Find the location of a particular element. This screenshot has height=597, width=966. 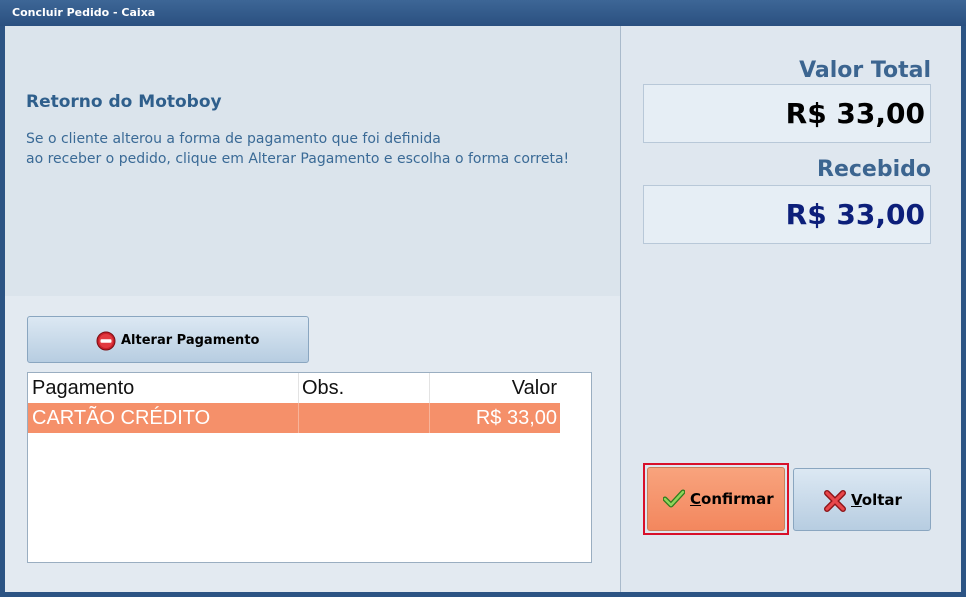

confirm-mnemonic: C is located at coordinates (696, 499).